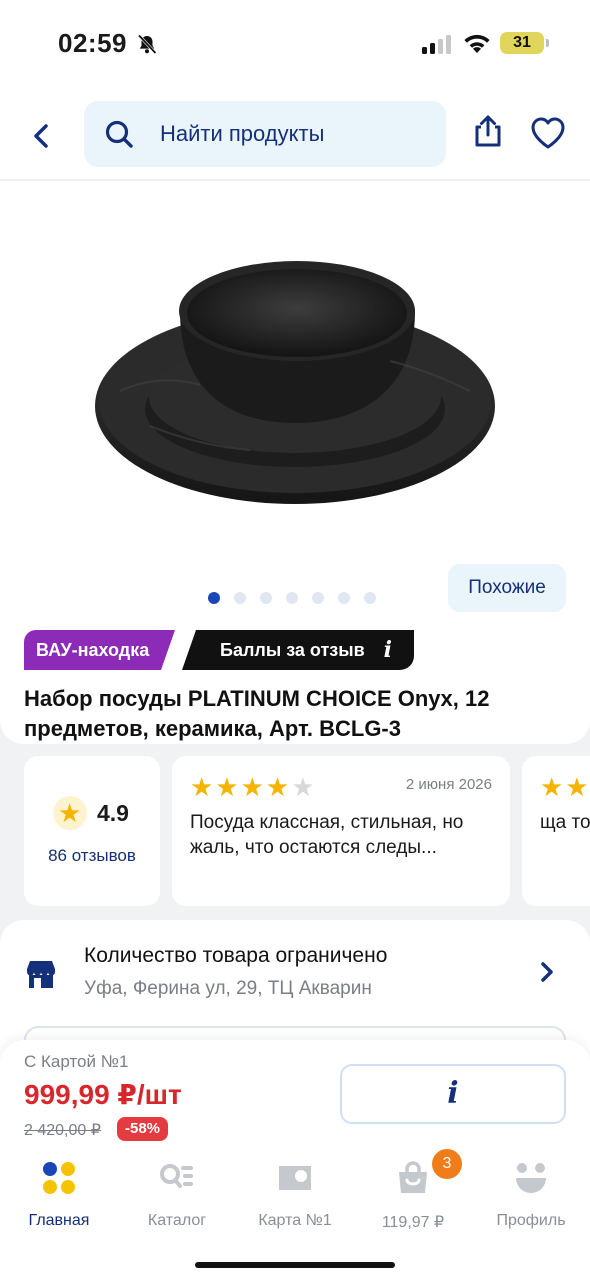 This screenshot has width=590, height=1280. Describe the element at coordinates (436, 44) in the screenshot. I see `cellular-signal-icon` at that location.